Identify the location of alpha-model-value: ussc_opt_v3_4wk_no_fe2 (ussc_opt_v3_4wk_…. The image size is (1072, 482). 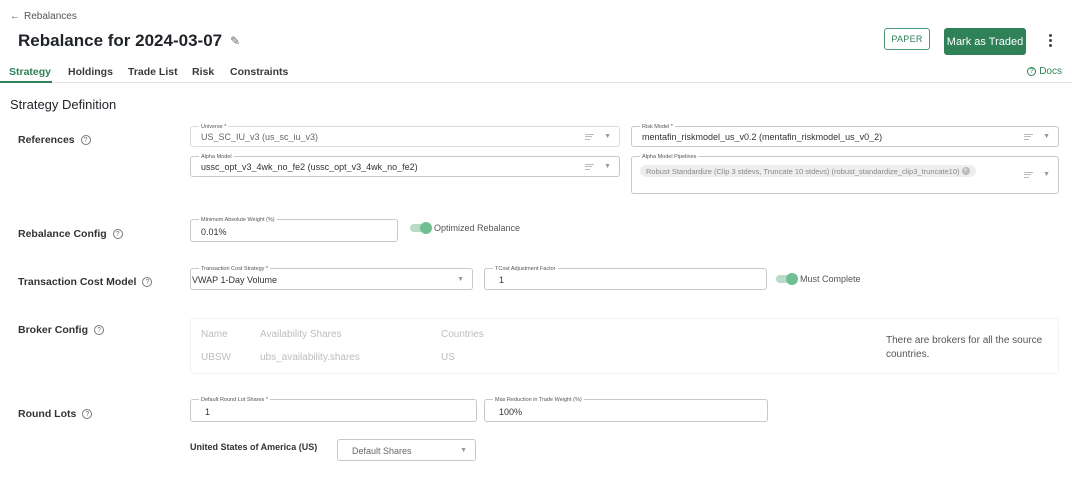
(309, 167).